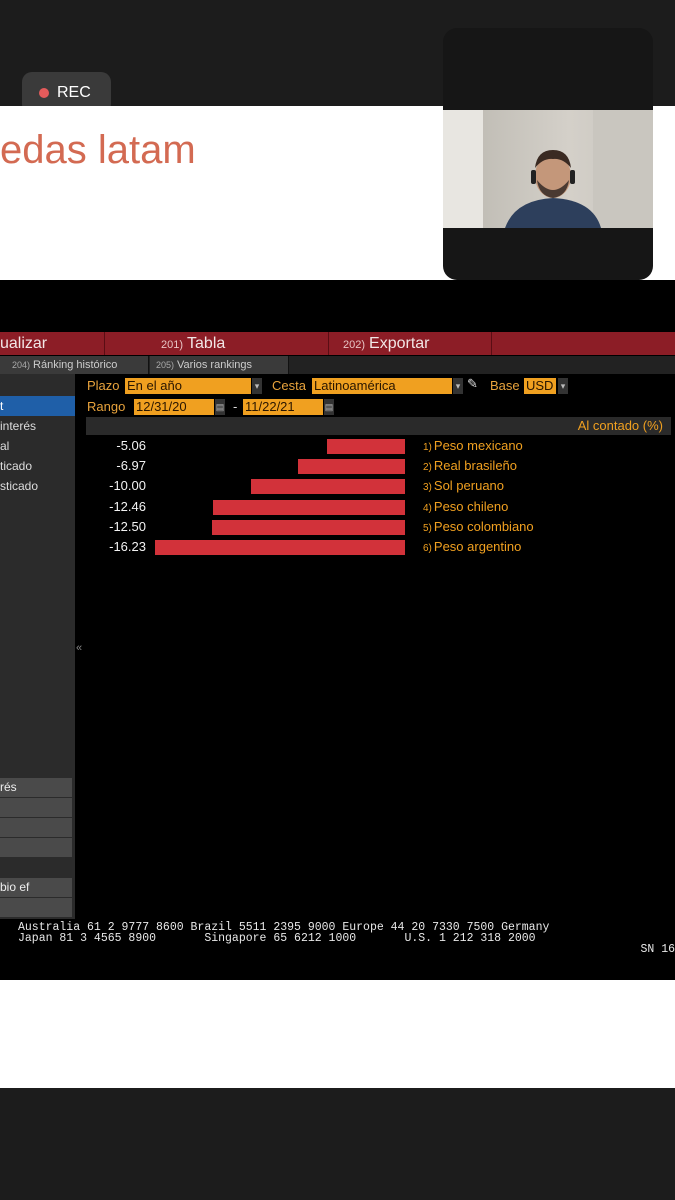  What do you see at coordinates (36, 888) in the screenshot?
I see `sidebar-button: bio ef` at bounding box center [36, 888].